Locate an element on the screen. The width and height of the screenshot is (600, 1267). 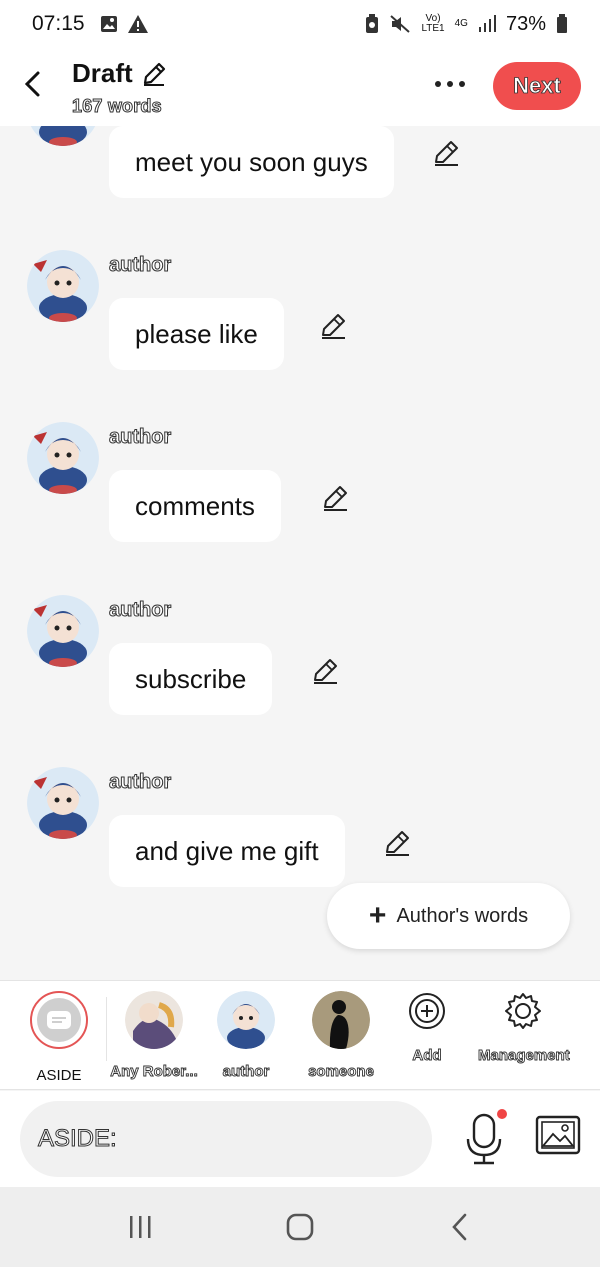
home-icon is located at coordinates (300, 1227).